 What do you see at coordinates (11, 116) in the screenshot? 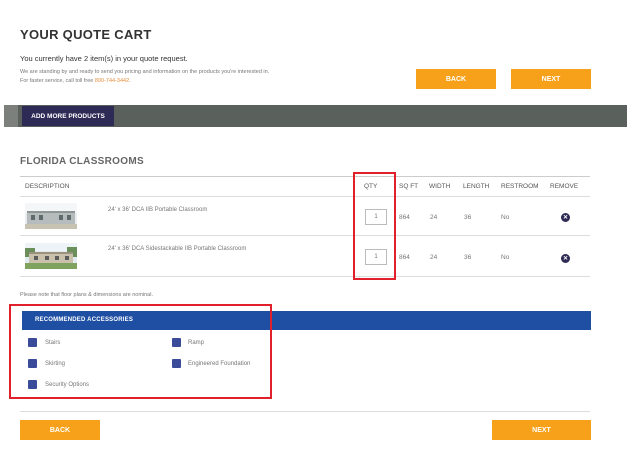
I see `toolbar-left-accent` at bounding box center [11, 116].